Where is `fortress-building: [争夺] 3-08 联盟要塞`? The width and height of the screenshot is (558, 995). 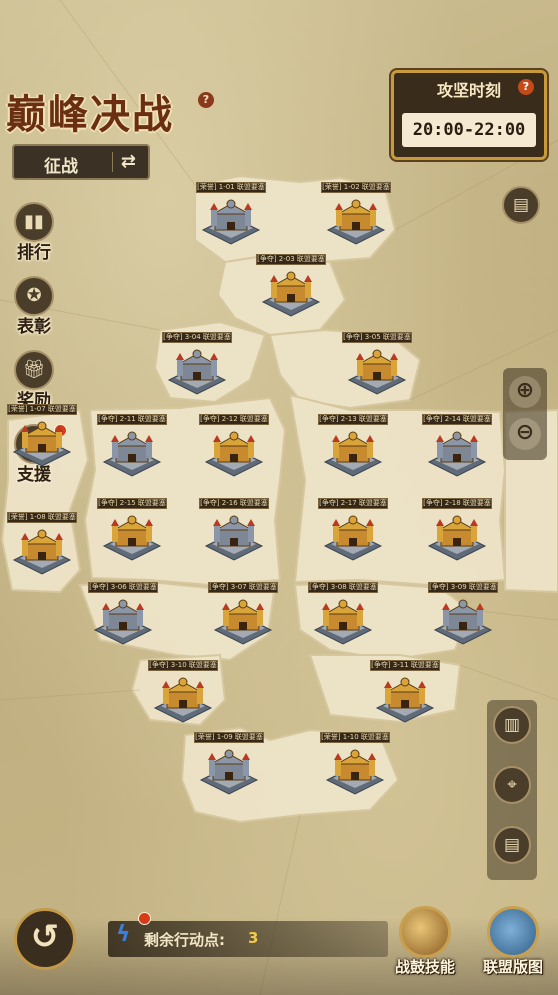 fortress-building: [争夺] 3-08 联盟要塞 is located at coordinates (343, 621).